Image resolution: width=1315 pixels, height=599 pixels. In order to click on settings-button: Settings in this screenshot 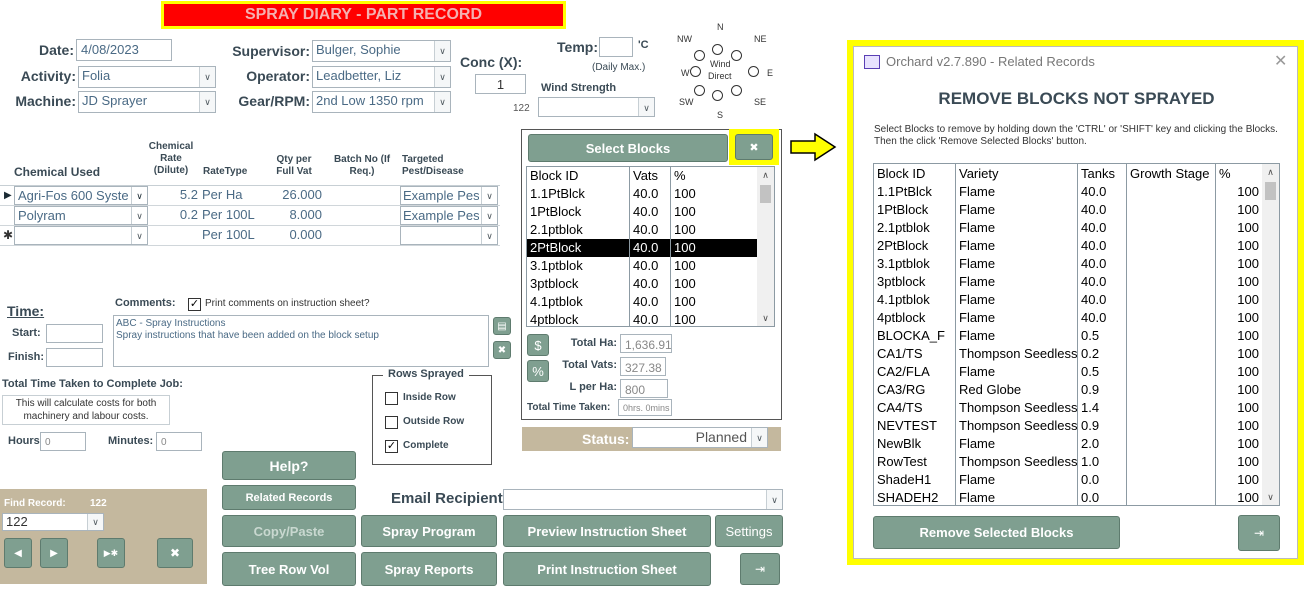, I will do `click(749, 531)`.